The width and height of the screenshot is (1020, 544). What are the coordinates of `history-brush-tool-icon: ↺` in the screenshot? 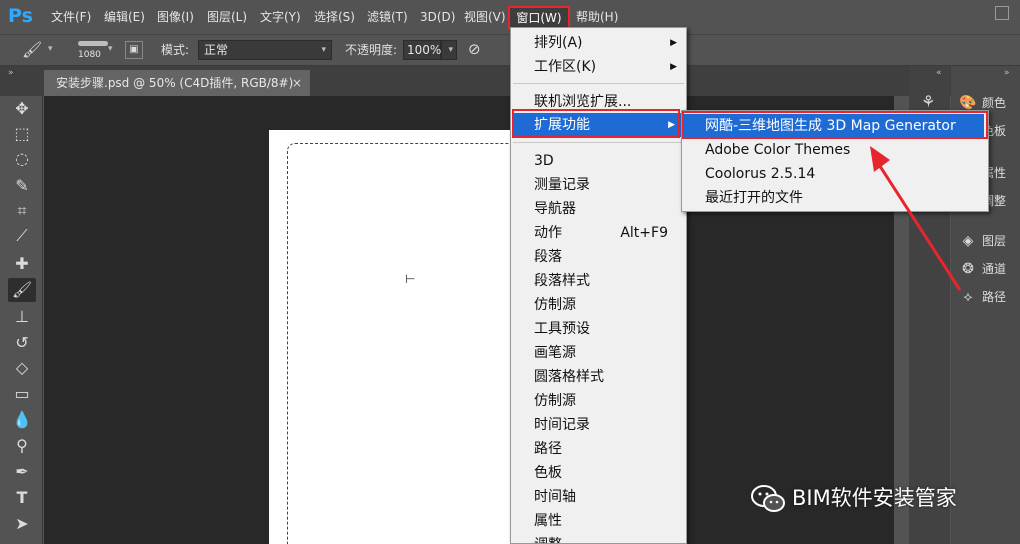 It's located at (22, 343).